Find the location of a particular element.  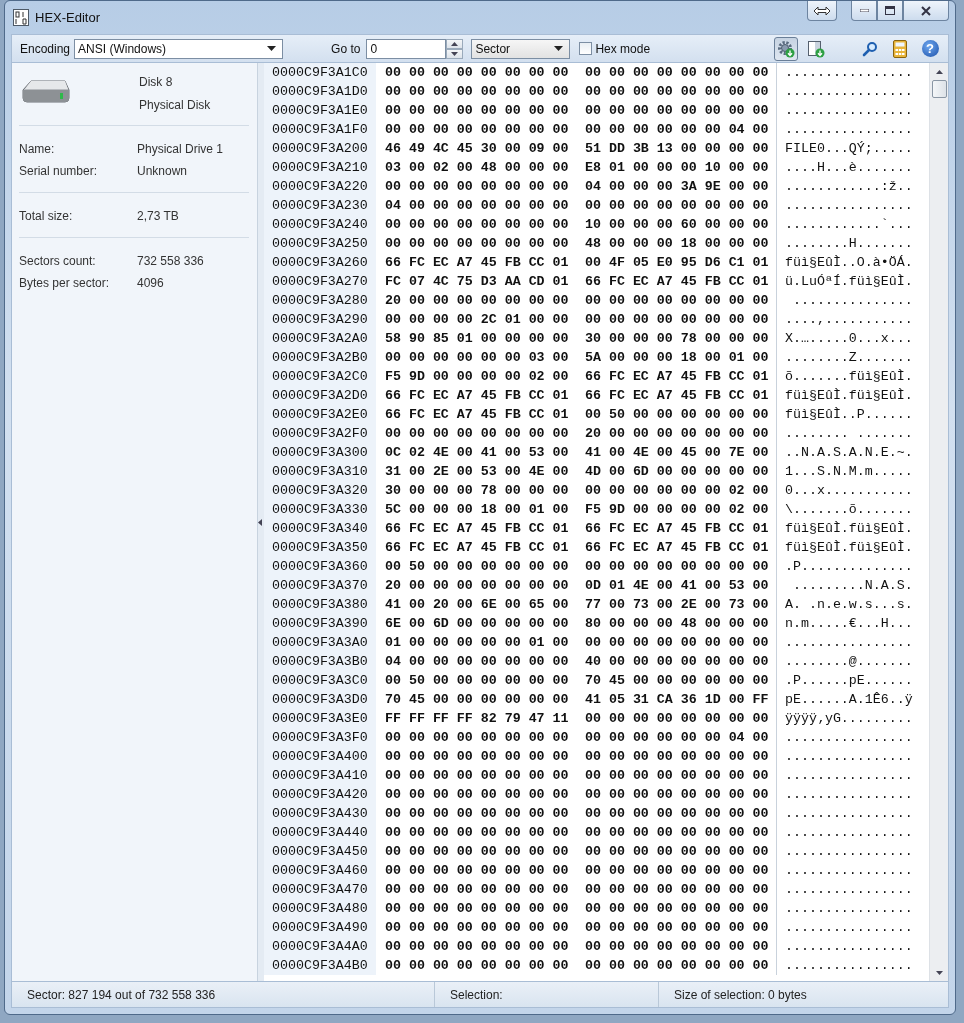

swap-button is located at coordinates (822, 11).